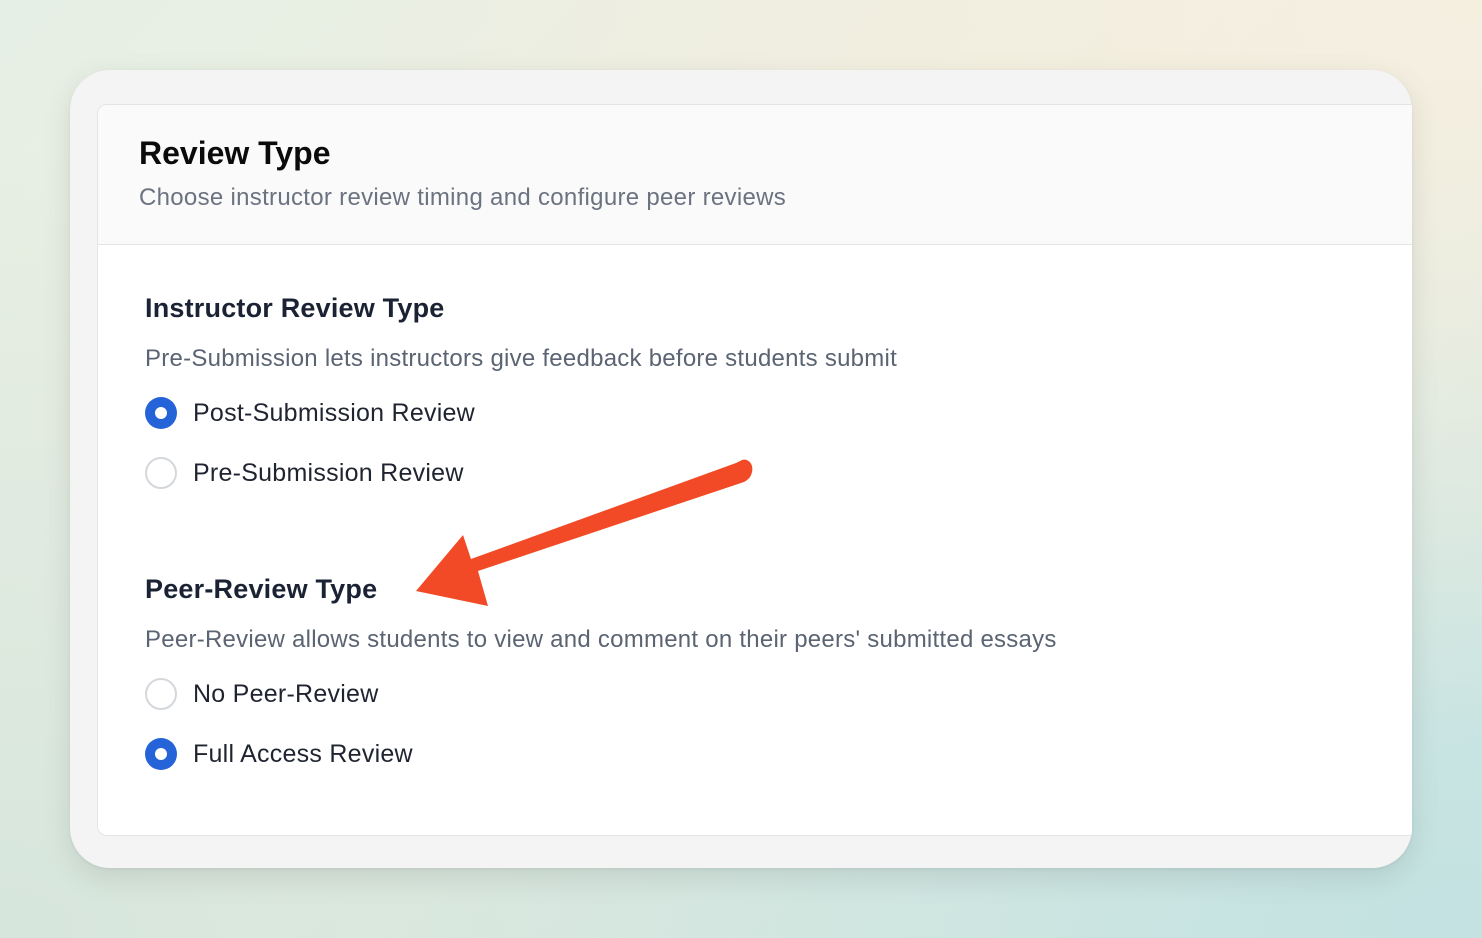 This screenshot has width=1482, height=938. What do you see at coordinates (161, 694) in the screenshot?
I see `radio-button-no-peer-review` at bounding box center [161, 694].